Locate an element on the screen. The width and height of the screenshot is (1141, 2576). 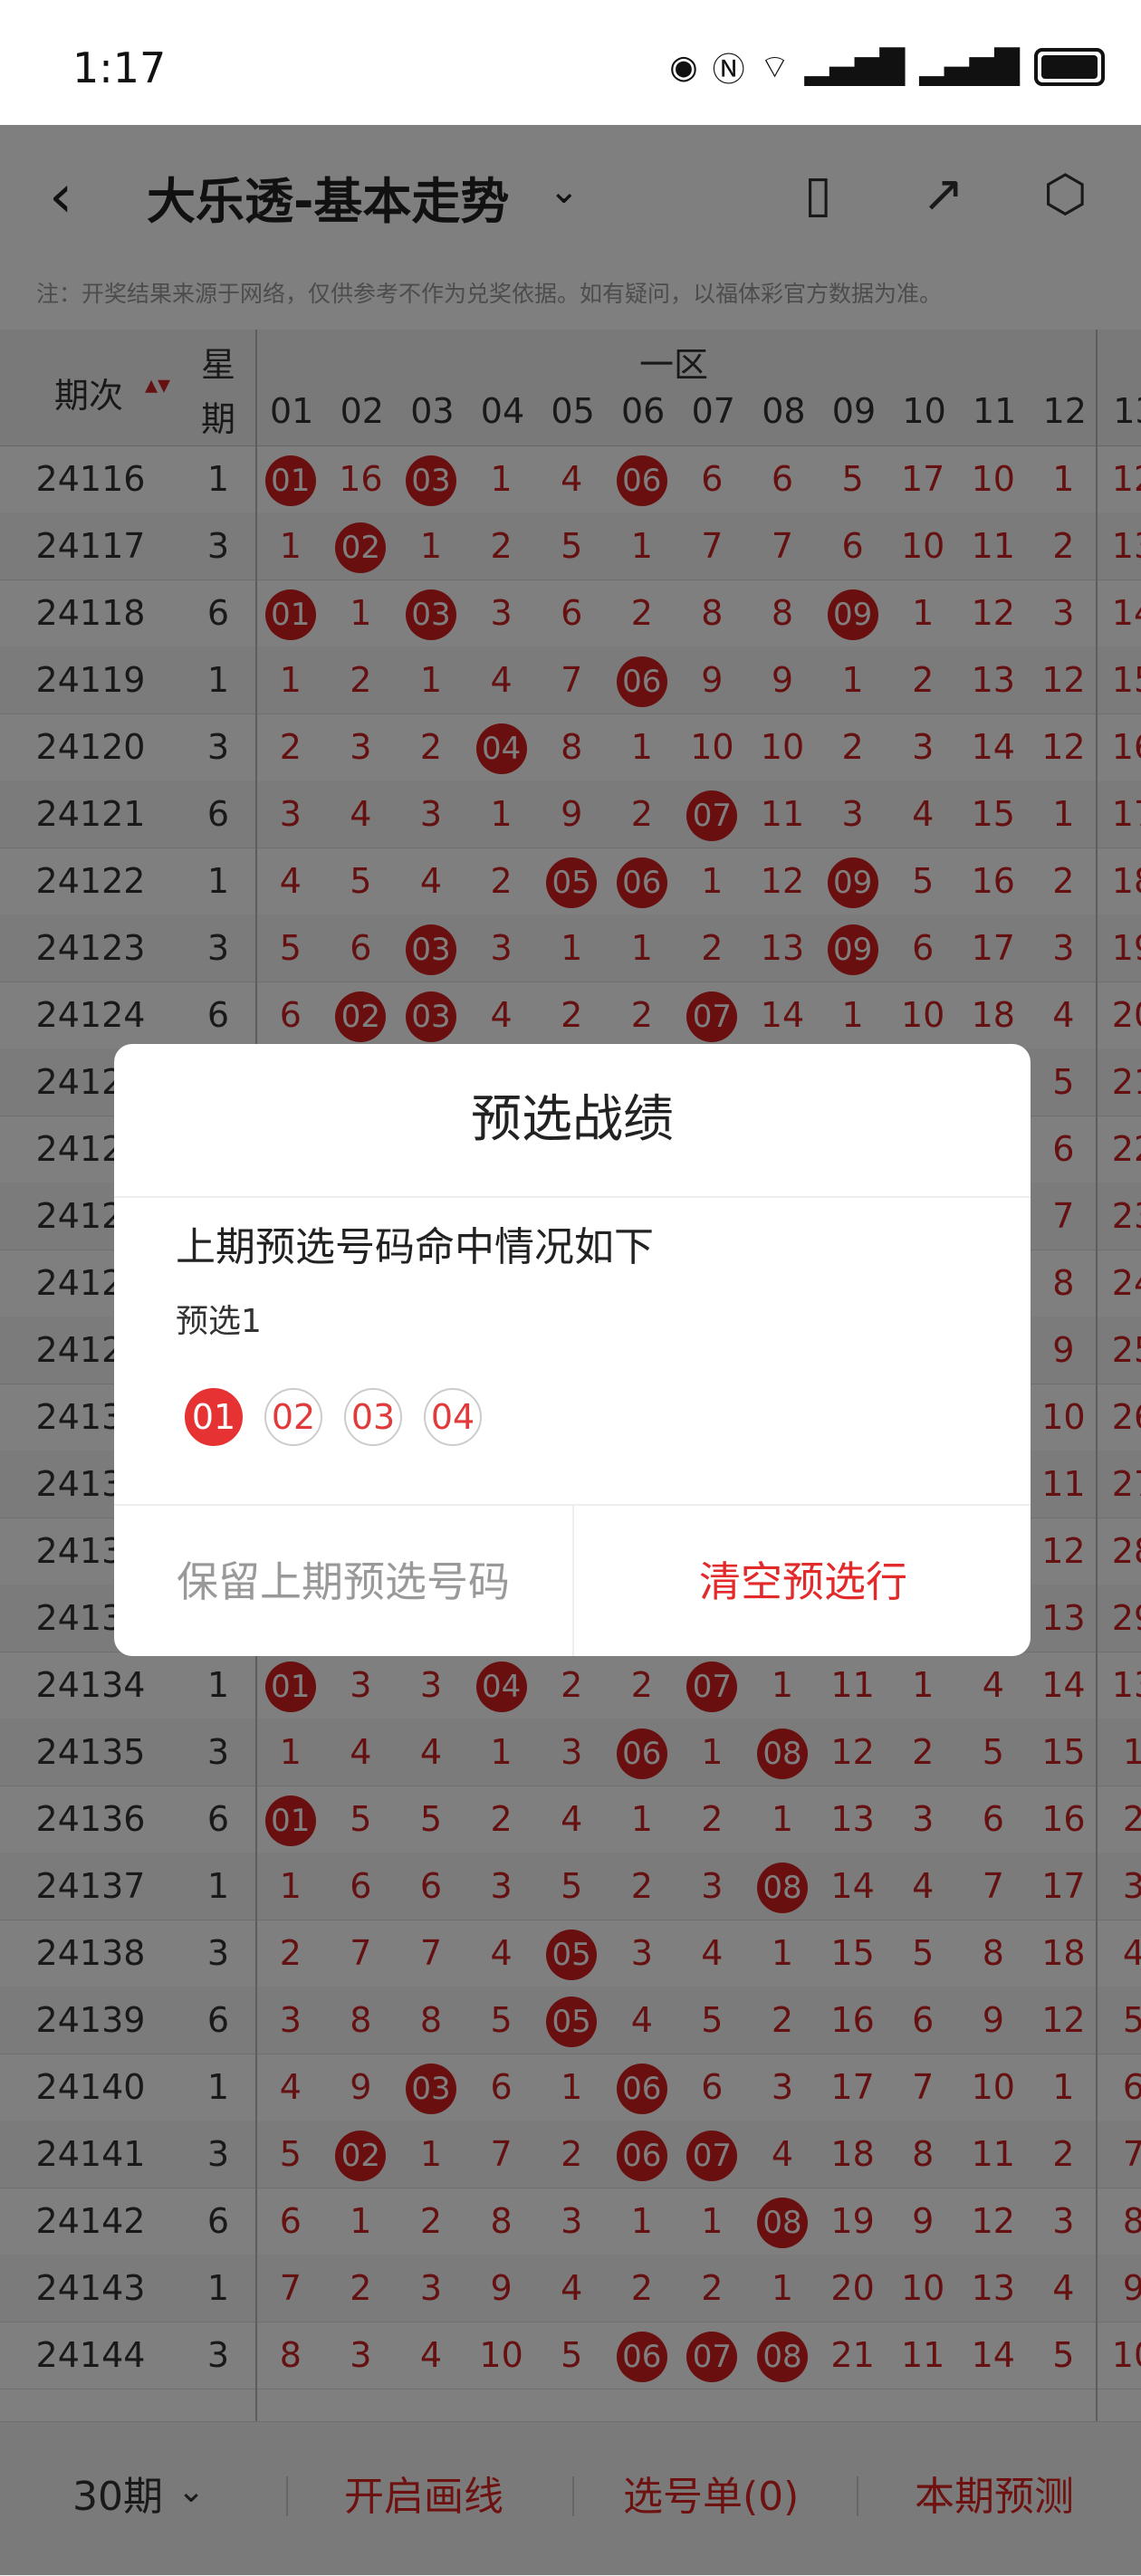
preset-ball: 01 is located at coordinates (214, 1417).